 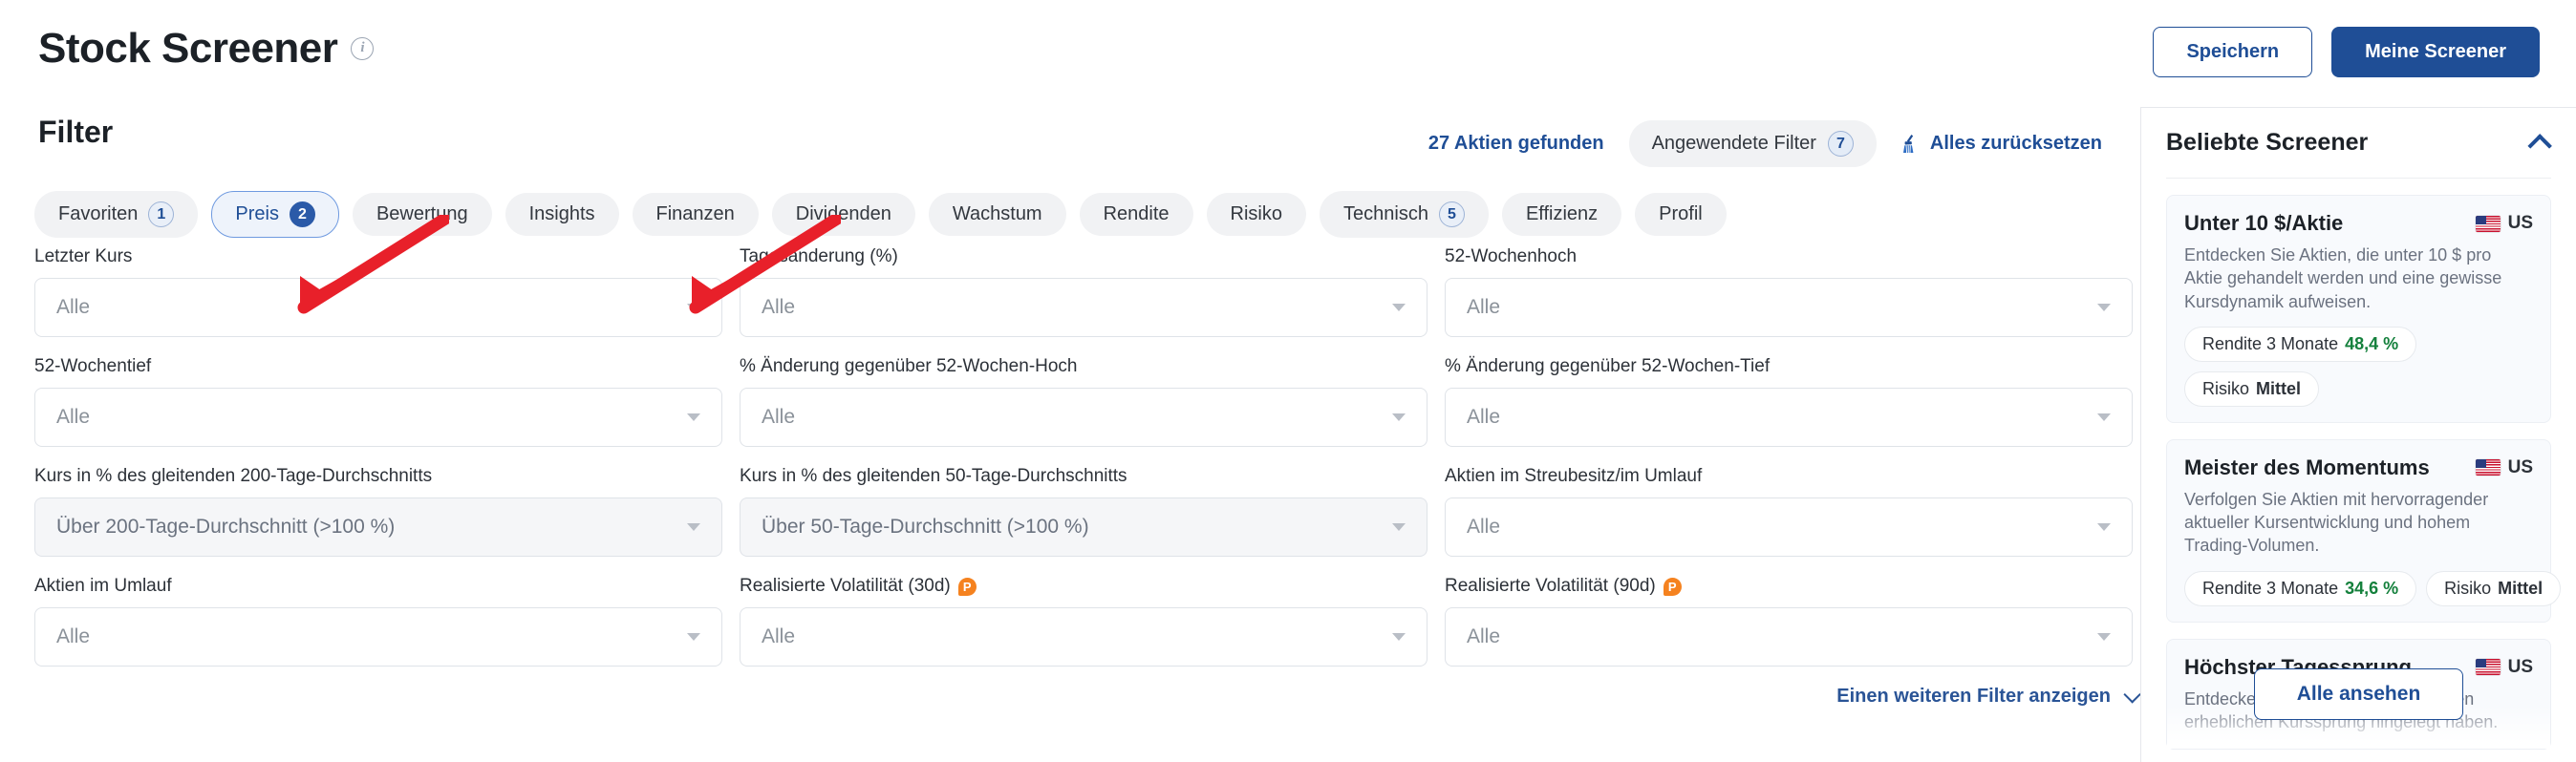 What do you see at coordinates (378, 586) in the screenshot?
I see `filter-field-label-wrap: Aktien im Umlauf` at bounding box center [378, 586].